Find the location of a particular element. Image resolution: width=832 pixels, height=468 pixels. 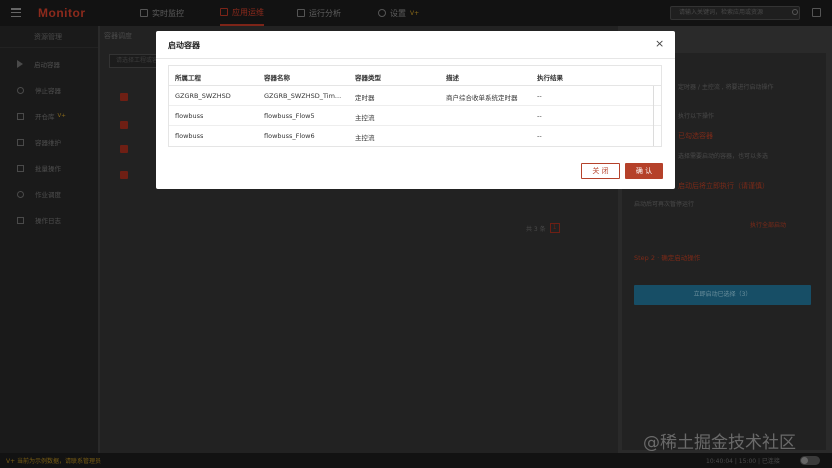

table-row: flowbuss flowbuss_Flow5 主控流 -- is located at coordinates (415, 116).